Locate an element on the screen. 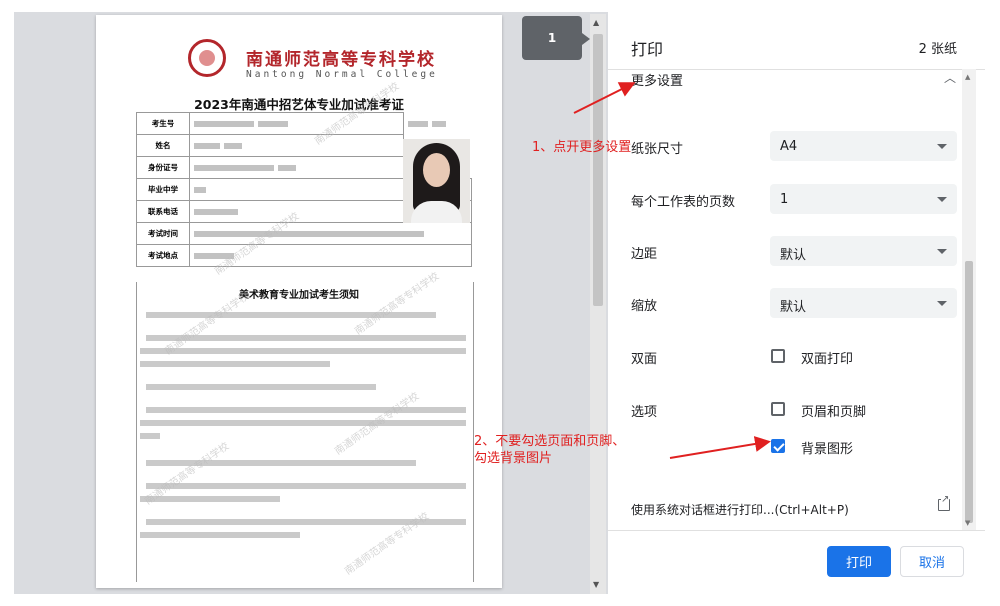 The image size is (1000, 606). cancel-button: 取消 is located at coordinates (932, 561).